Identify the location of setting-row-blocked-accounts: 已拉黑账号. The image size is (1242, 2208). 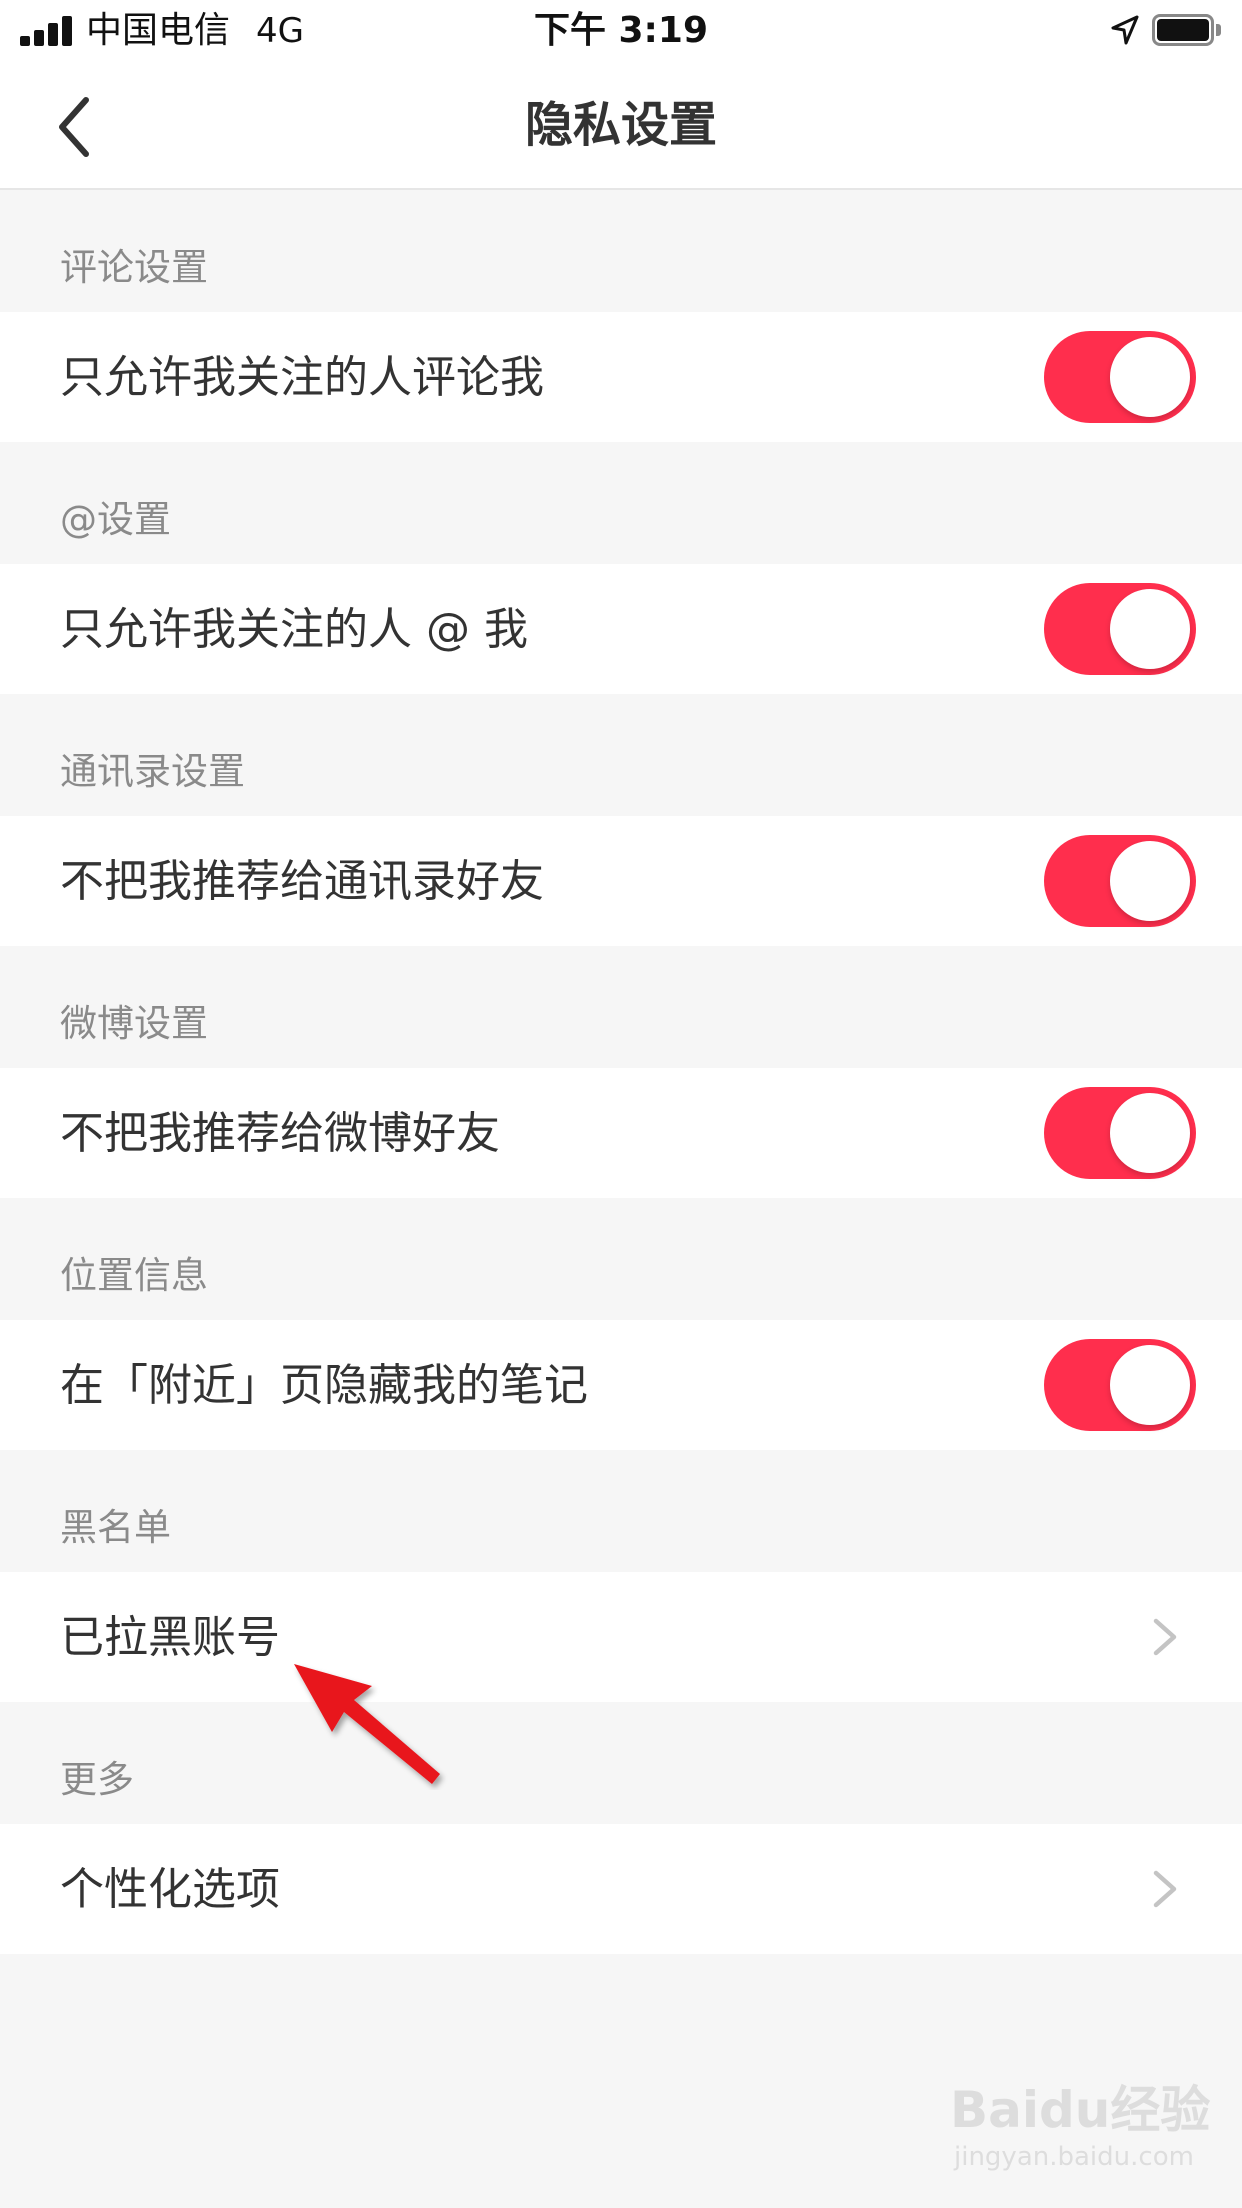
(621, 1637).